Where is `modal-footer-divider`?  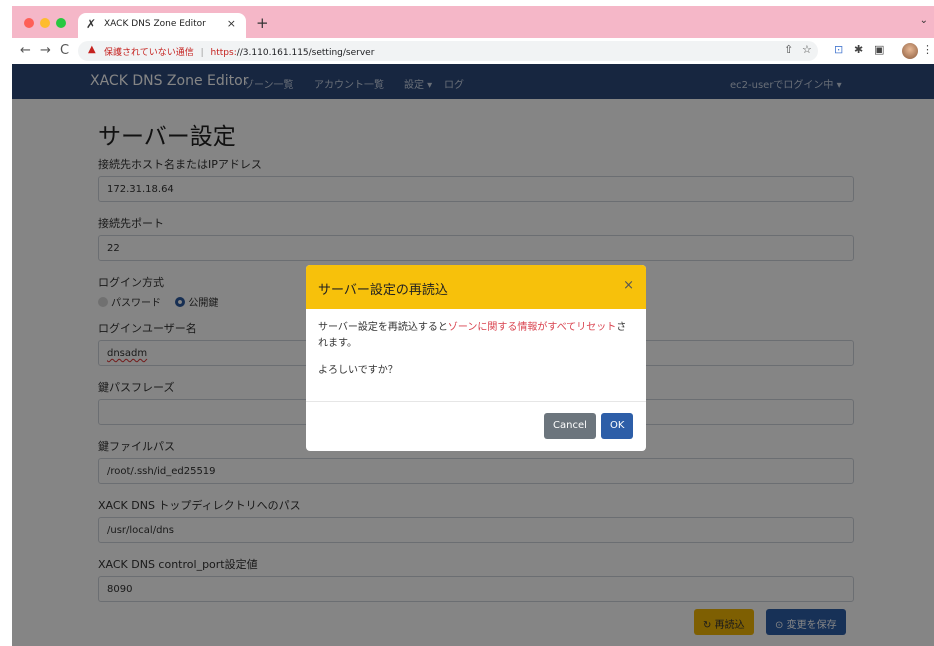
modal-footer-divider is located at coordinates (476, 401).